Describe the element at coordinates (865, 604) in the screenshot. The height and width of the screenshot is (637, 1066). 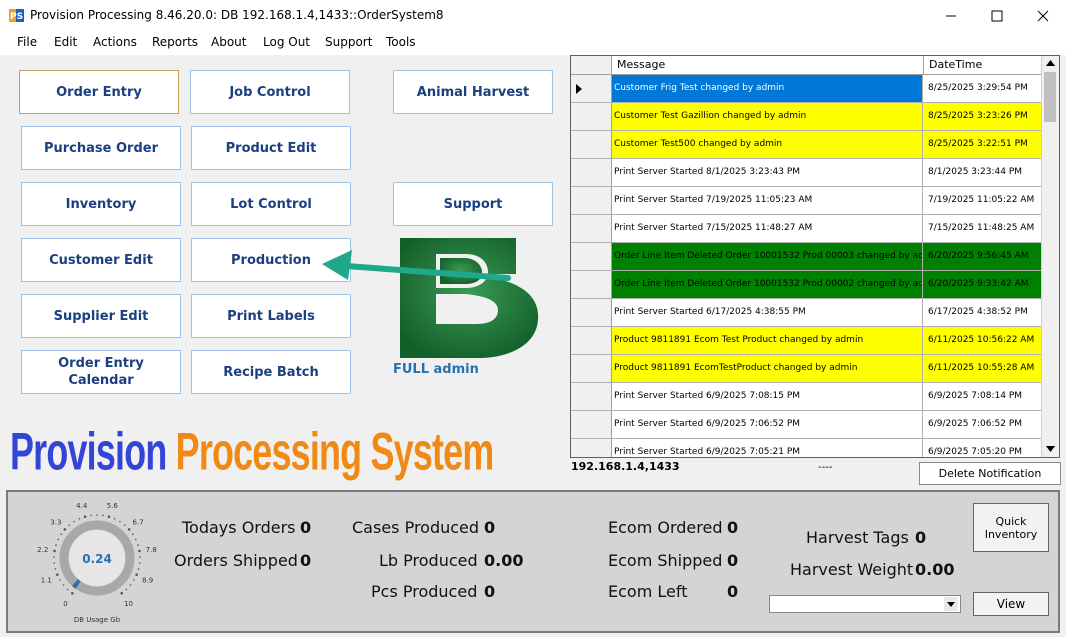
I see `harvest-combo` at that location.